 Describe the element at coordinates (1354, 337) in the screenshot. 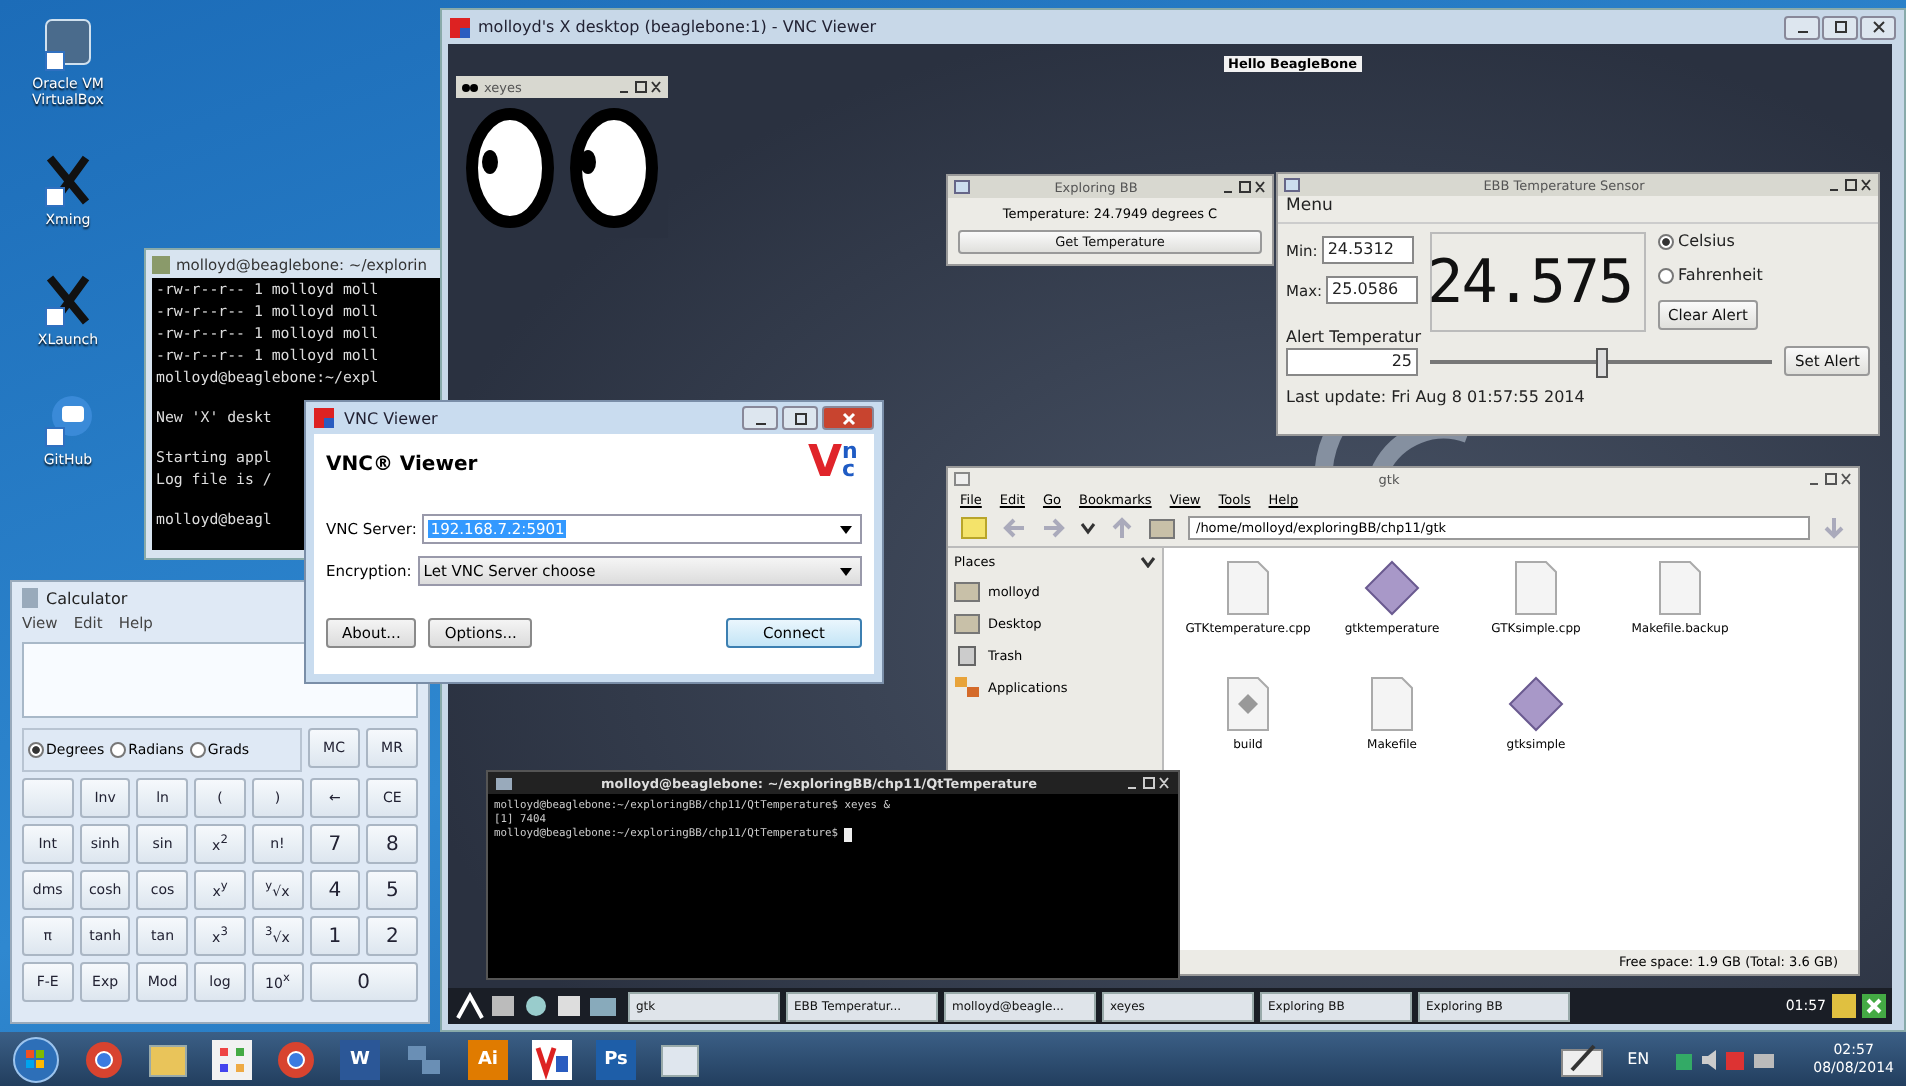

I see `field-label: Alert Temperatur` at that location.